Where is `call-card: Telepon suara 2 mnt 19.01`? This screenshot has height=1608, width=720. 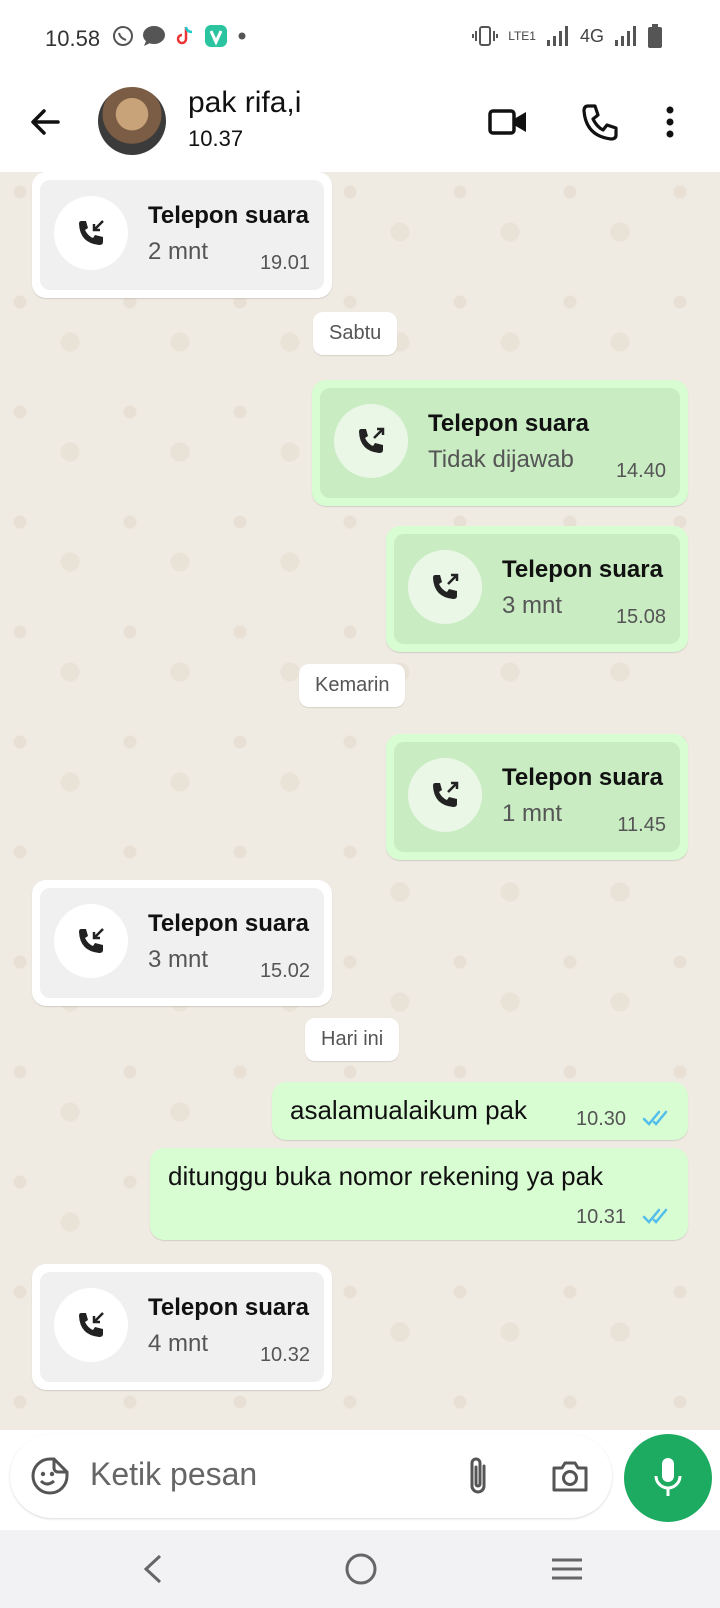 call-card: Telepon suara 2 mnt 19.01 is located at coordinates (182, 235).